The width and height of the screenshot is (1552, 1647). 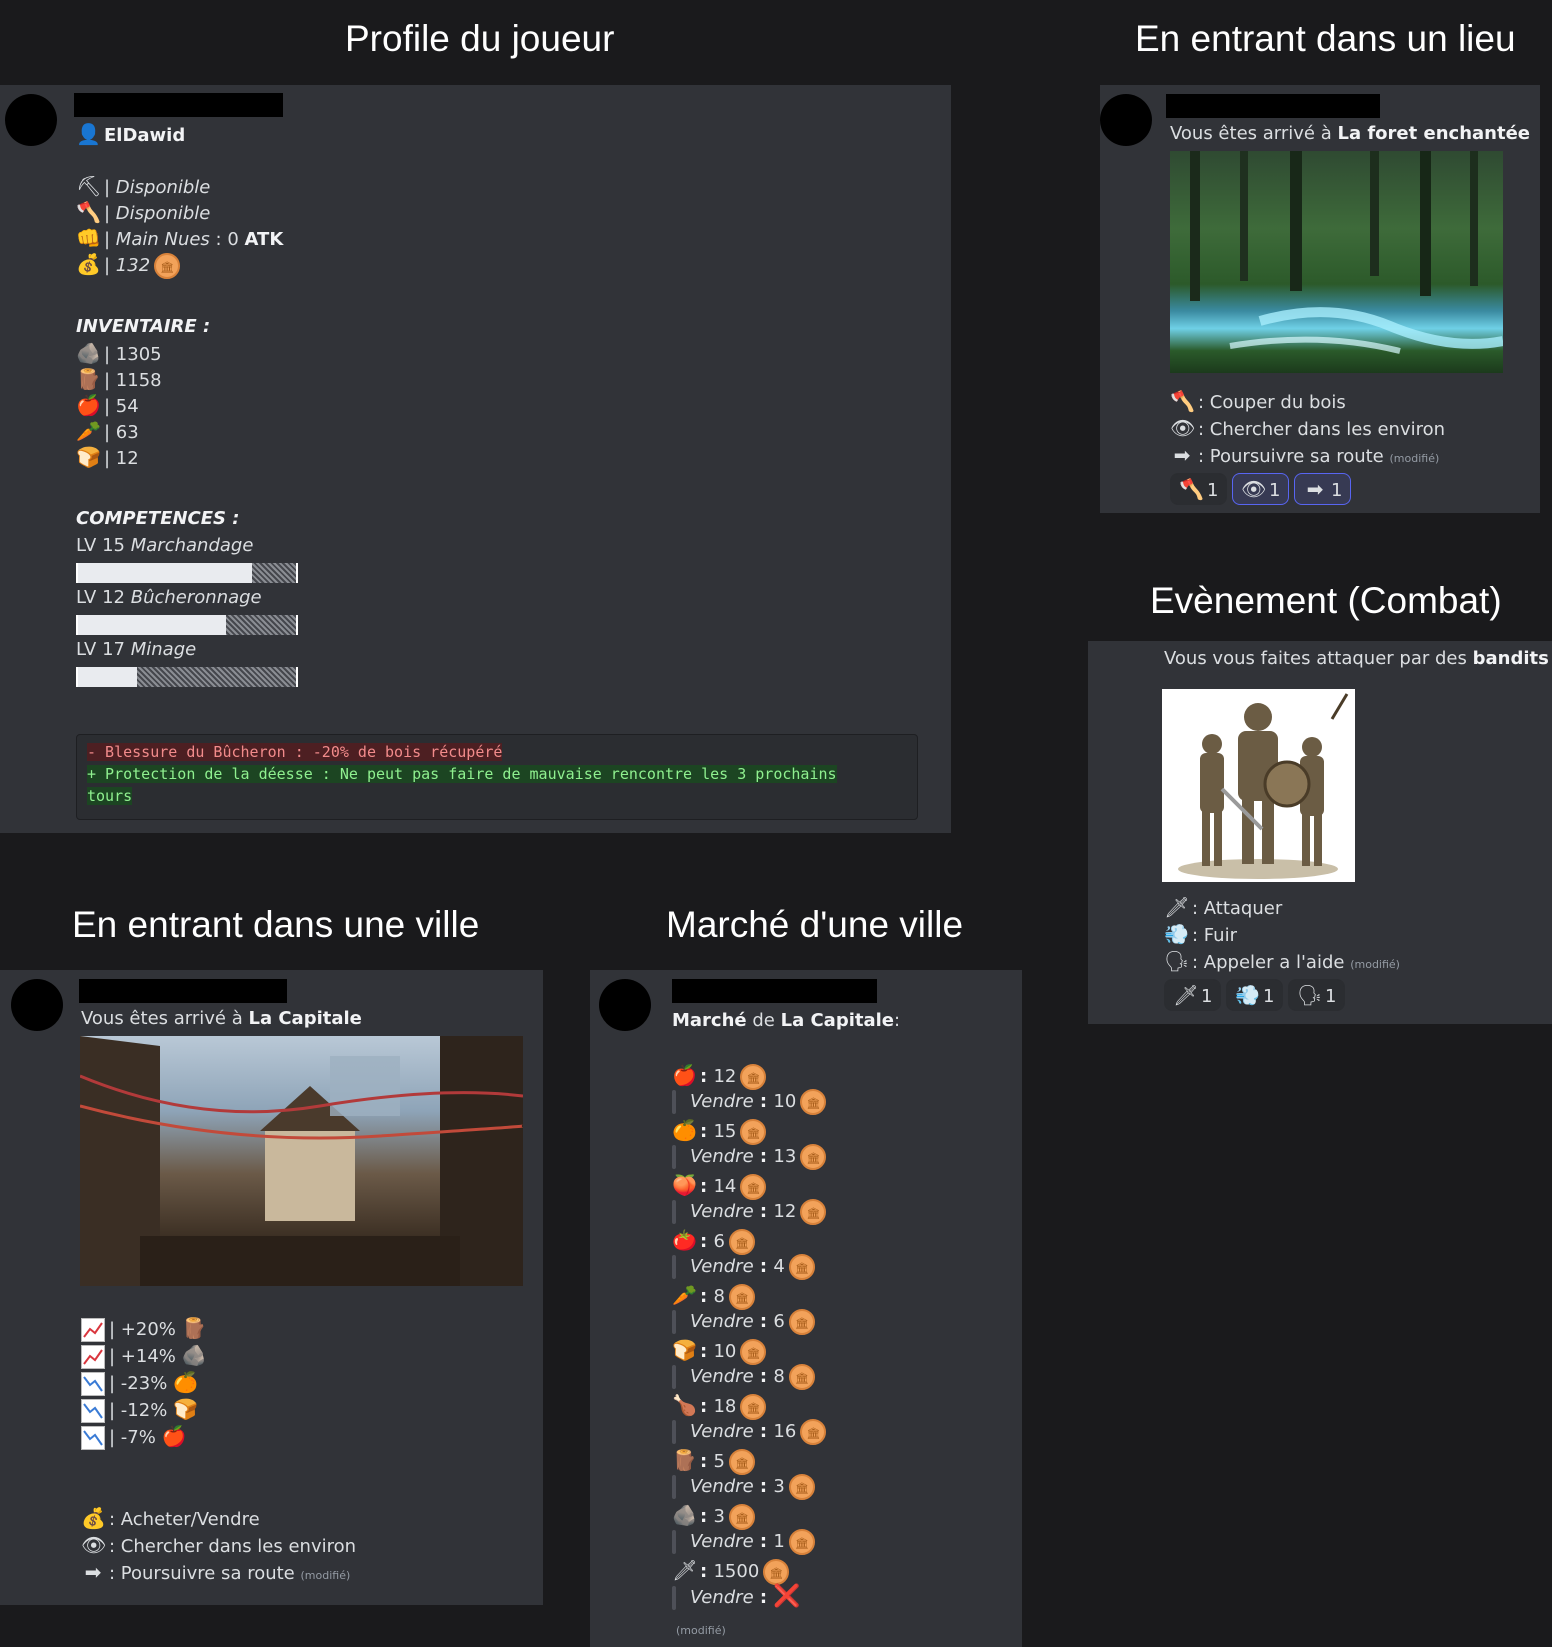 What do you see at coordinates (163, 649) in the screenshot?
I see `skill-name: Minage` at bounding box center [163, 649].